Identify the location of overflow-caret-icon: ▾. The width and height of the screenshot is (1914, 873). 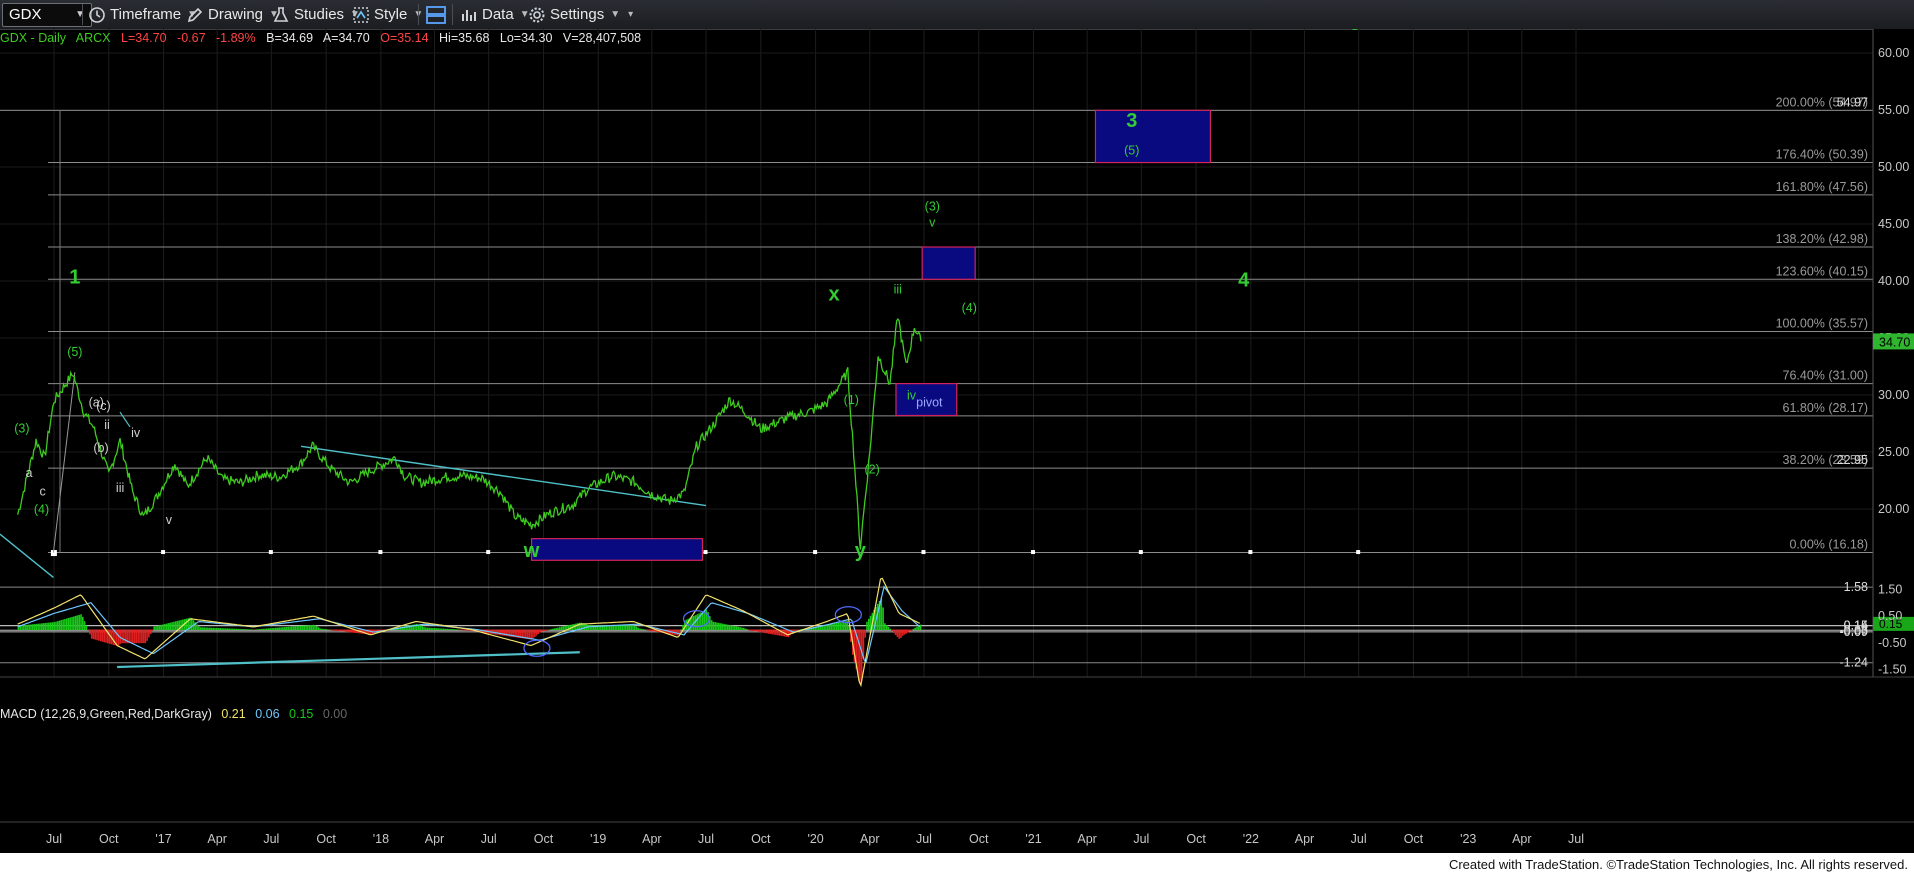
(630, 14).